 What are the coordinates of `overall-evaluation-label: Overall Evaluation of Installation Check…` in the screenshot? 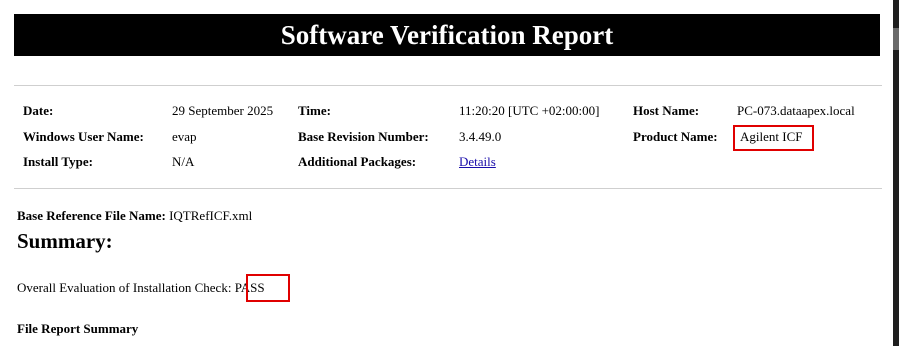 It's located at (124, 287).